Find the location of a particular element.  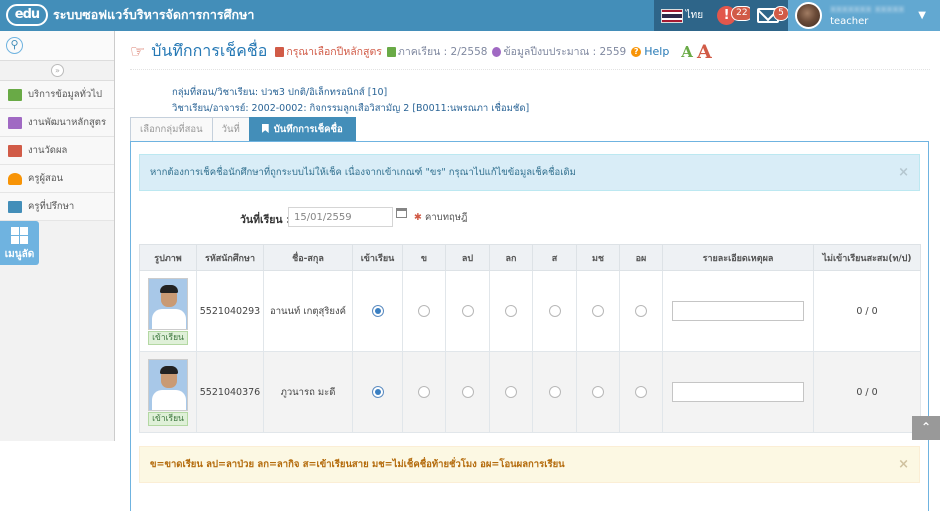

table-row: เข้าเรียน 5521040376 ภูวนารถ มะดี 0 / 0 is located at coordinates (530, 392).